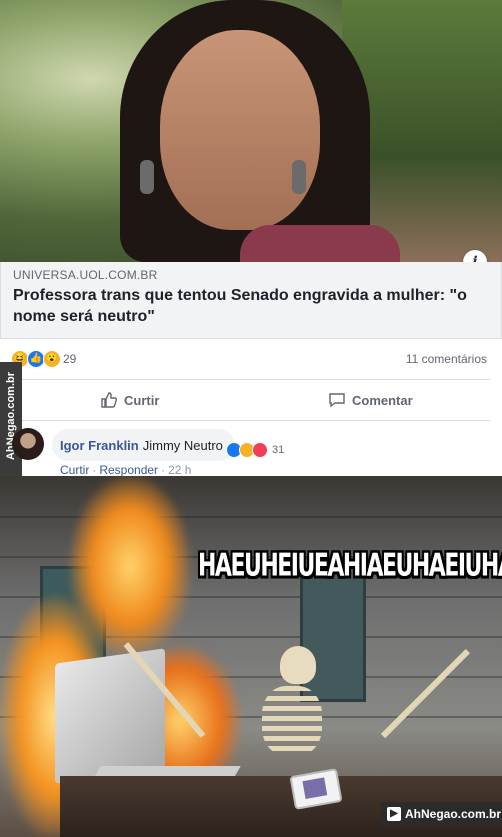 This screenshot has width=502, height=837. Describe the element at coordinates (11, 416) in the screenshot. I see `side-watermark-text: AhNegao.com.br` at that location.